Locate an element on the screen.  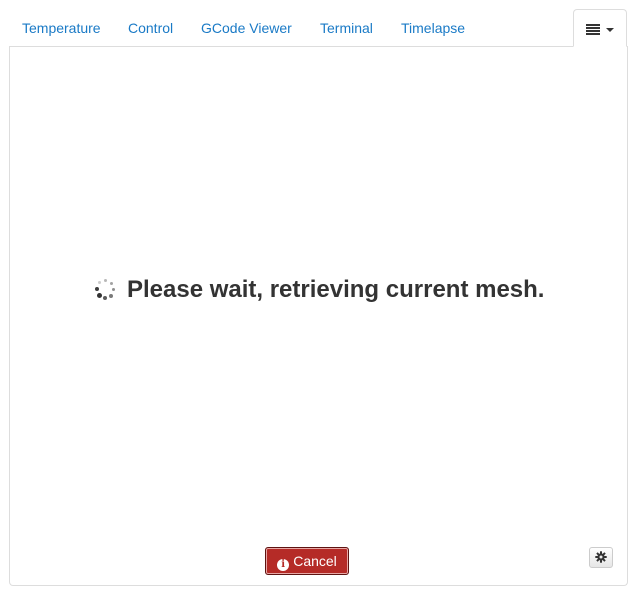
gear-icon is located at coordinates (601, 557).